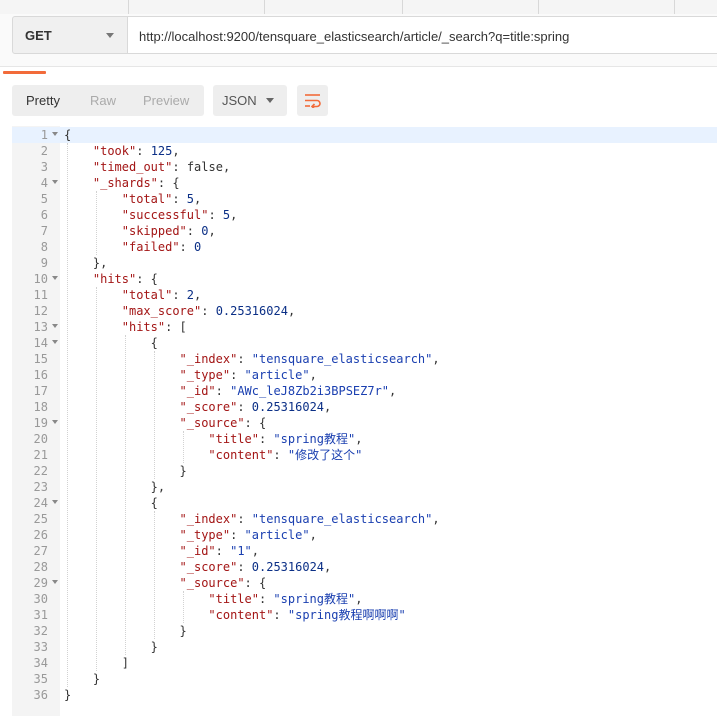 The height and width of the screenshot is (716, 717). What do you see at coordinates (241, 455) in the screenshot?
I see `code-token: "content"` at bounding box center [241, 455].